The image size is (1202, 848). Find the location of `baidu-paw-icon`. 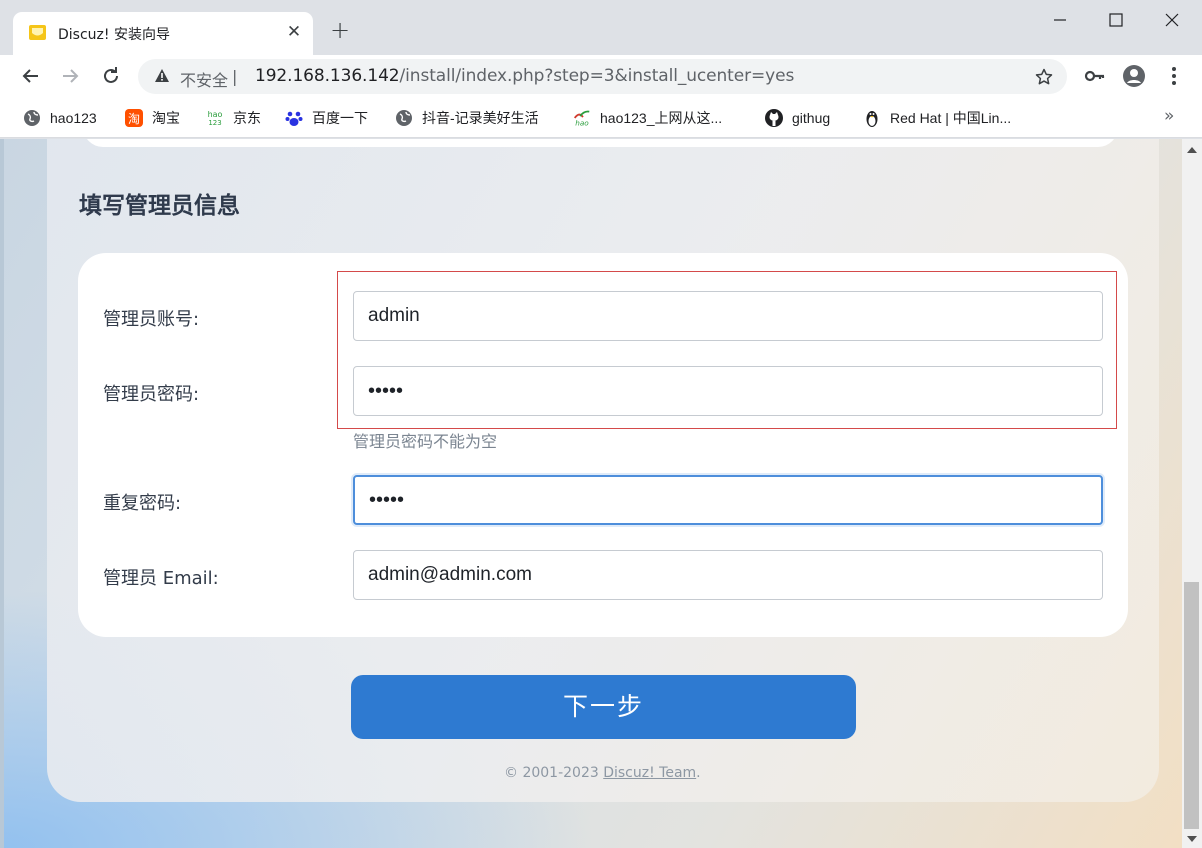

baidu-paw-icon is located at coordinates (294, 118).